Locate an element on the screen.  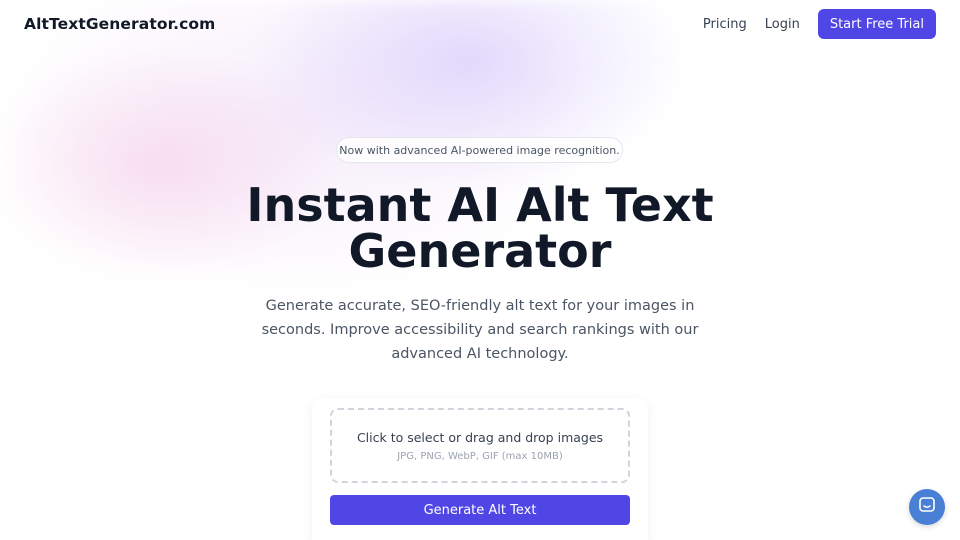
nav-pricing-link: Pricing is located at coordinates (725, 24).